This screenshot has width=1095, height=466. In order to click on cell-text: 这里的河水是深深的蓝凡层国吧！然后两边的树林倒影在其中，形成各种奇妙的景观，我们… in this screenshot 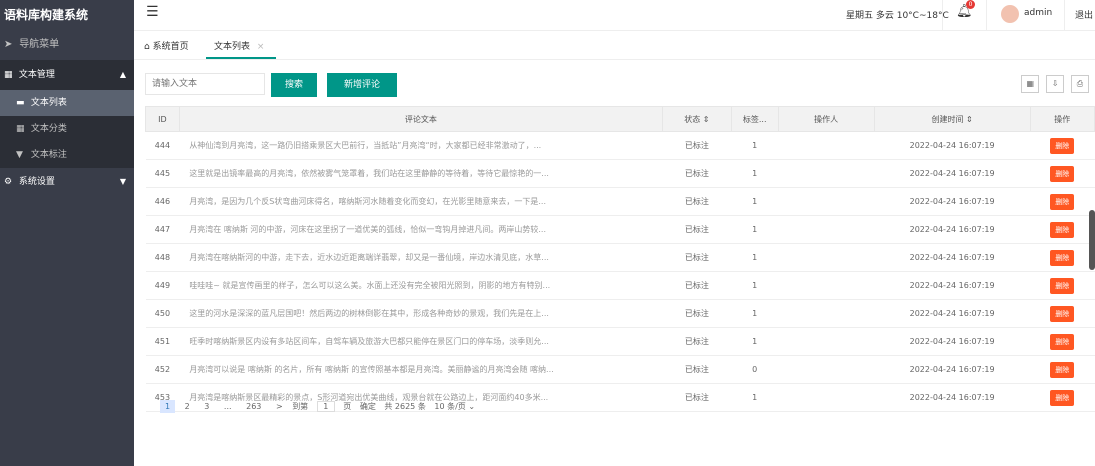, I will do `click(421, 313)`.